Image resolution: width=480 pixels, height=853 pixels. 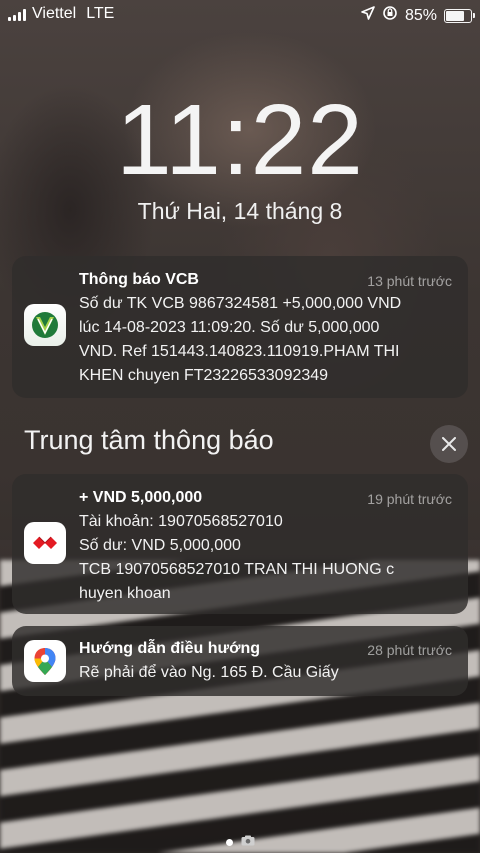 What do you see at coordinates (240, 842) in the screenshot?
I see `page-indicator` at bounding box center [240, 842].